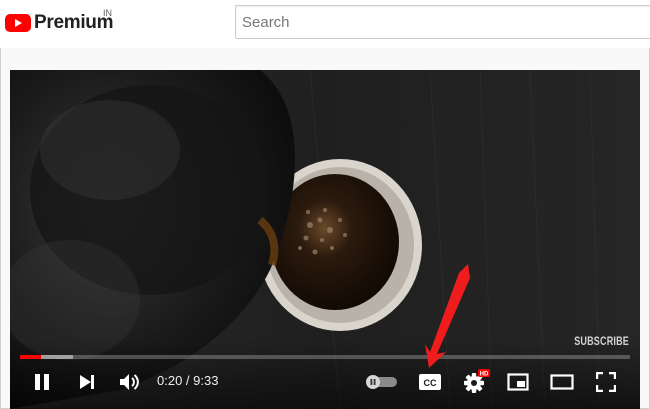  I want to click on autoplay-toggle, so click(382, 382).